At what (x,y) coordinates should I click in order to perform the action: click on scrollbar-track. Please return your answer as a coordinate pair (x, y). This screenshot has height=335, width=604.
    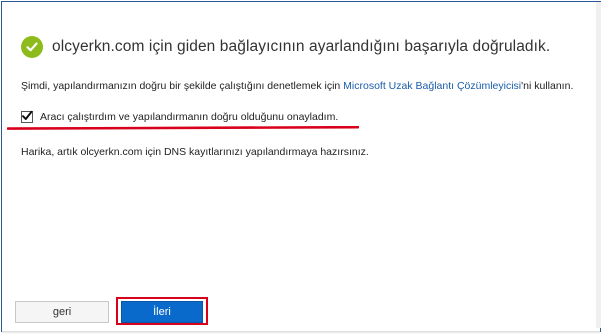
    Looking at the image, I should click on (598, 165).